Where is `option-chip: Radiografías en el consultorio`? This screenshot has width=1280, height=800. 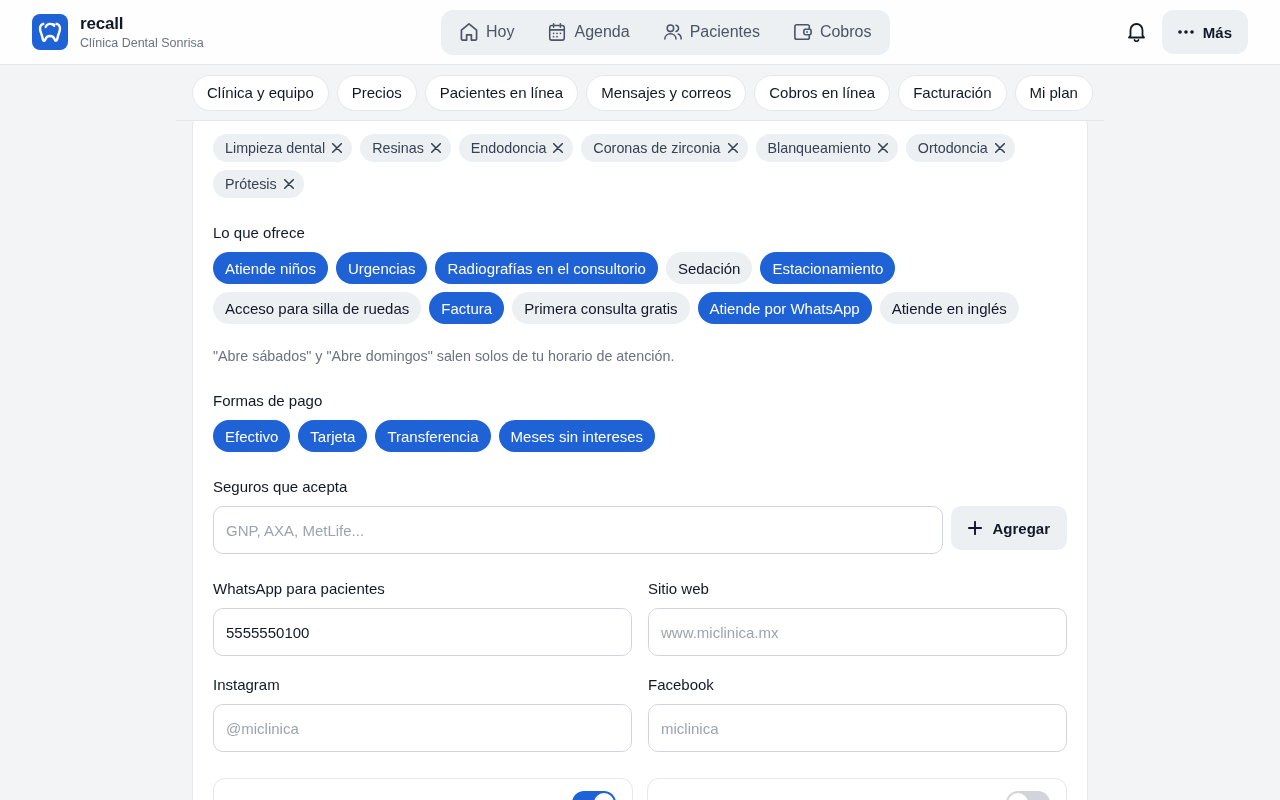 option-chip: Radiografías en el consultorio is located at coordinates (546, 268).